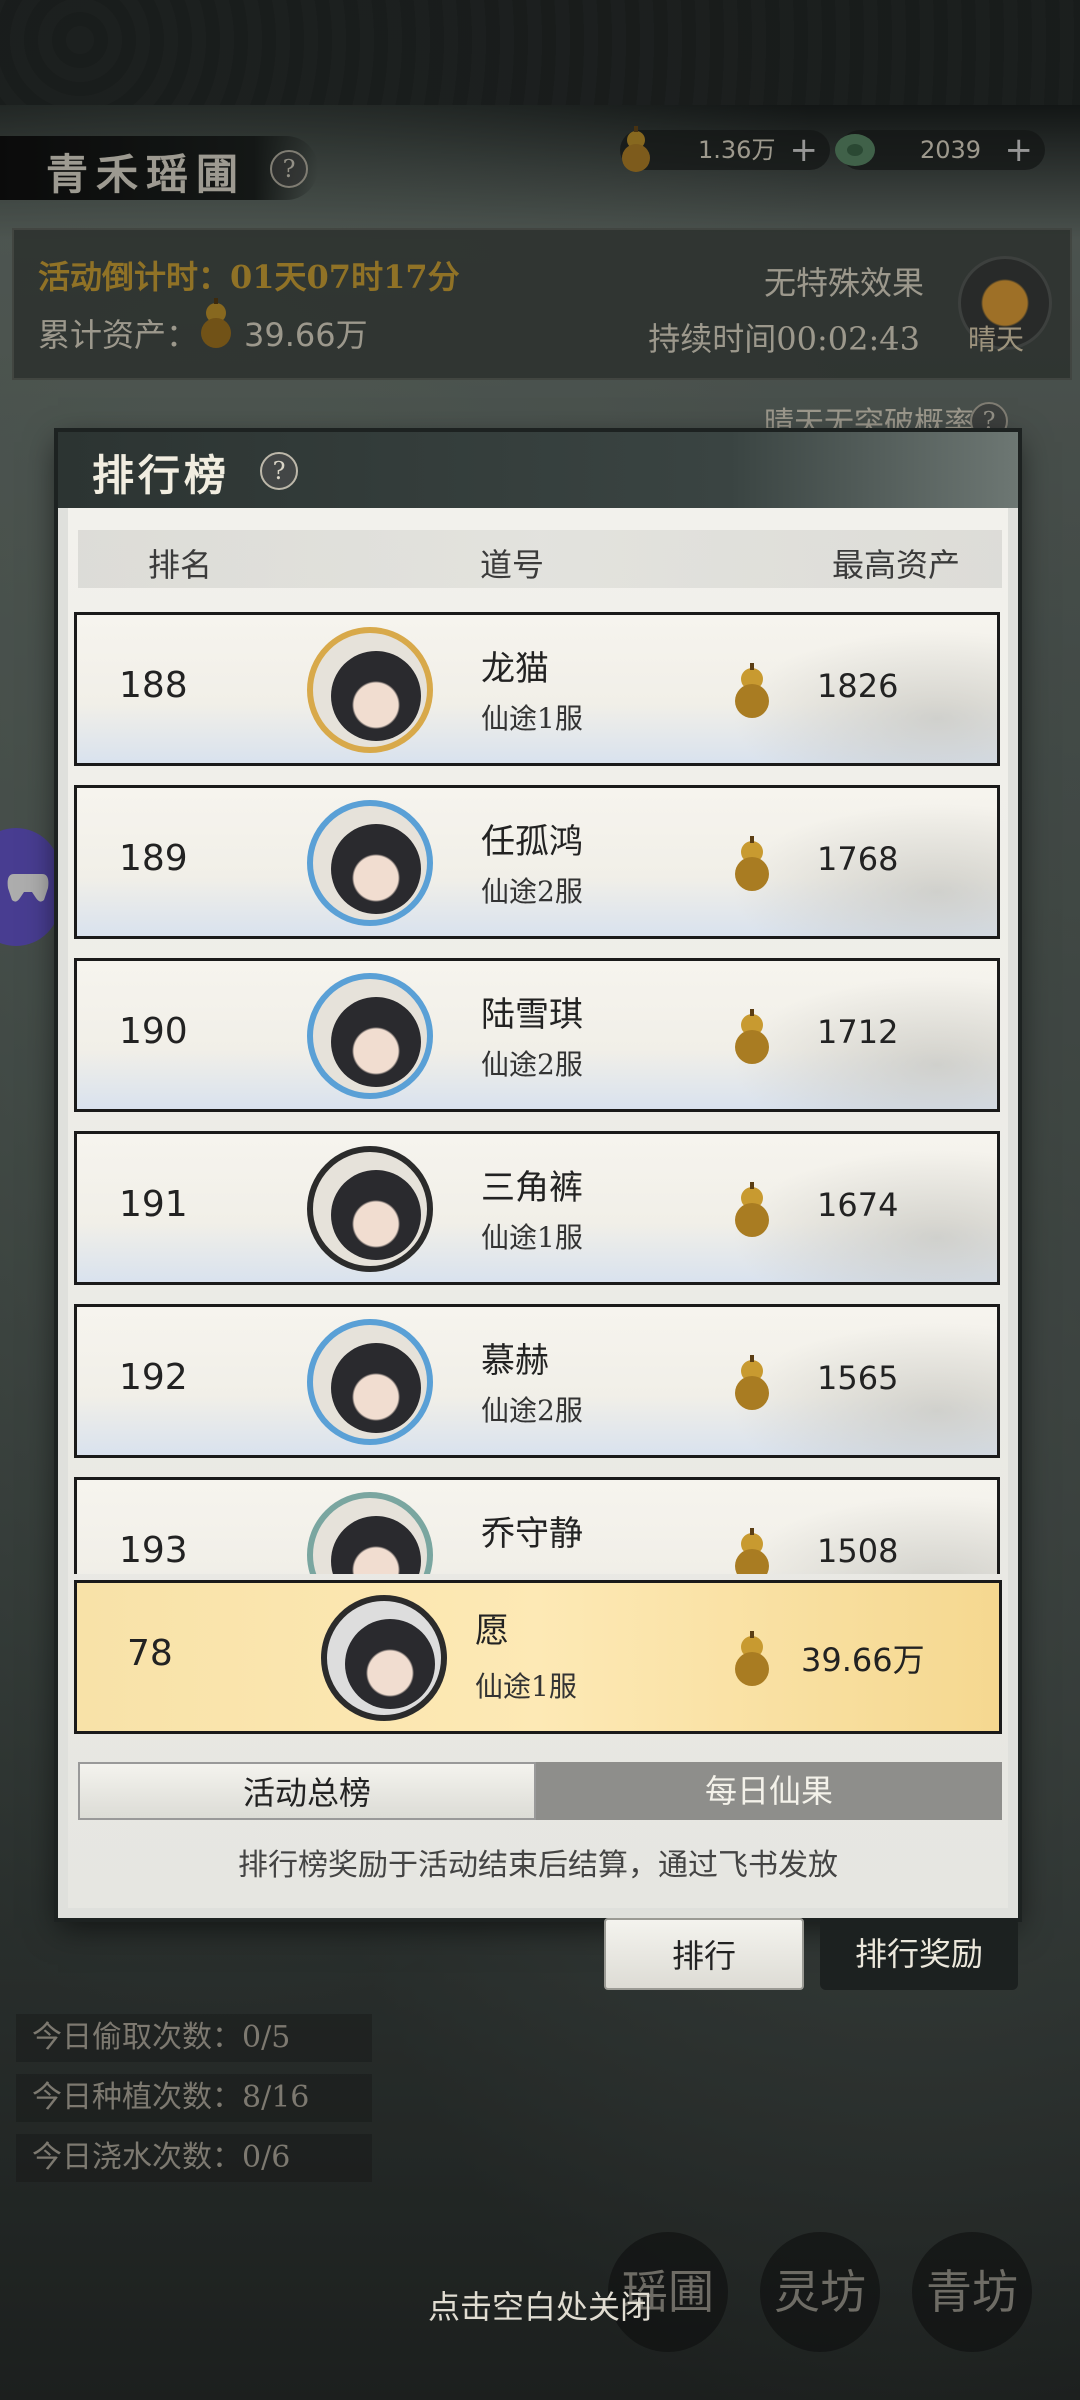 This screenshot has height=2400, width=1080. Describe the element at coordinates (540, 2305) in the screenshot. I see `close-hint: 点击空白处关闭` at that location.